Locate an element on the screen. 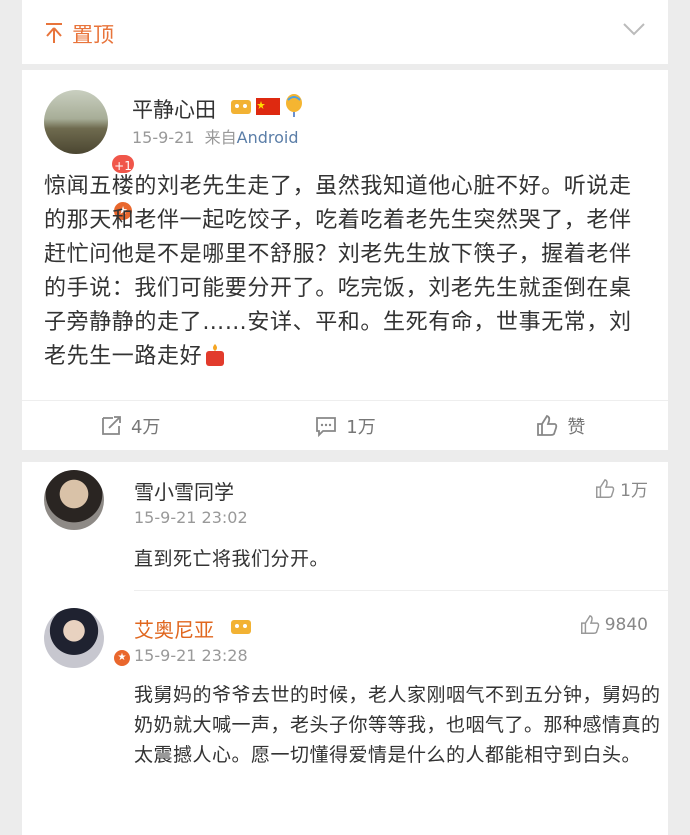  post-date: 15-9-21 is located at coordinates (163, 137).